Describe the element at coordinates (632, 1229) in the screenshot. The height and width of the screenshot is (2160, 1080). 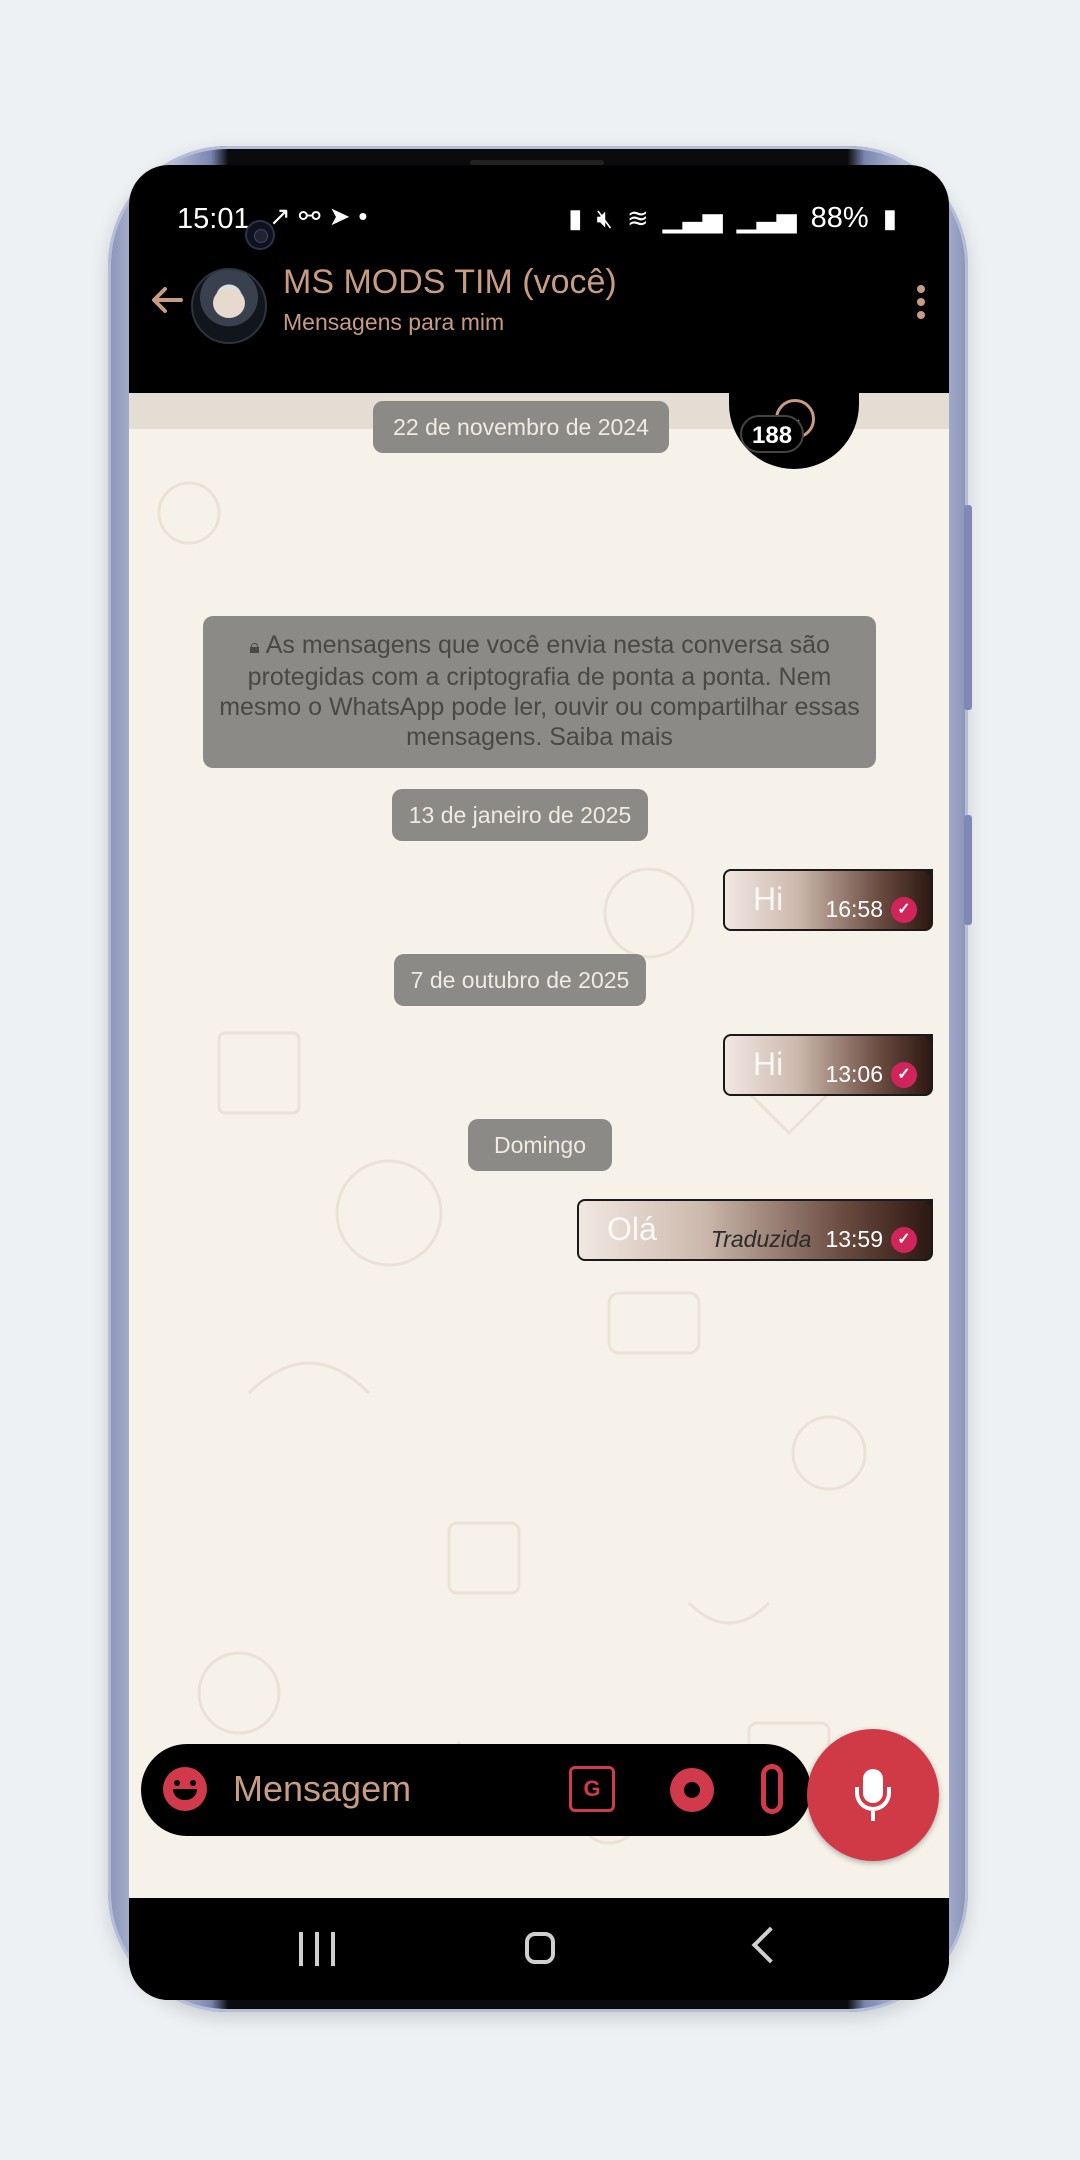
I see `message-text: Olá` at that location.